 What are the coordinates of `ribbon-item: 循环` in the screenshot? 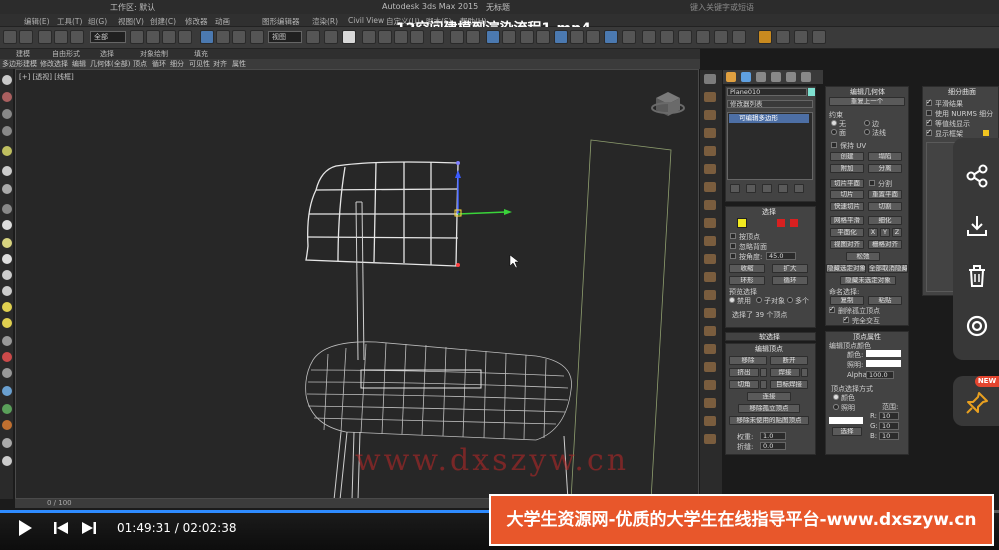 It's located at (159, 64).